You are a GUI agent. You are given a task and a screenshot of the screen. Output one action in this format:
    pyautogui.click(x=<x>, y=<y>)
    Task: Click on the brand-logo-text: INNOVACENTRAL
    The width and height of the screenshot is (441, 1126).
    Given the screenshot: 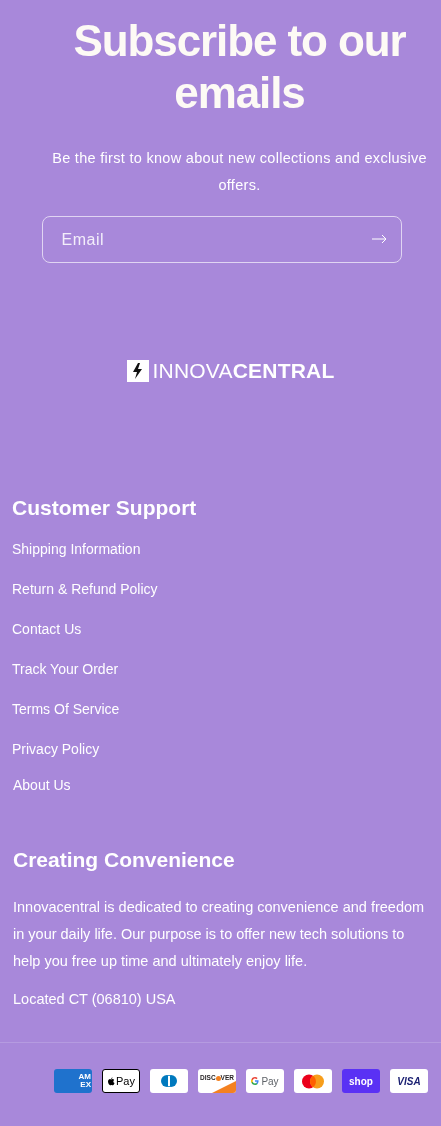 What is the action you would take?
    pyautogui.click(x=243, y=371)
    